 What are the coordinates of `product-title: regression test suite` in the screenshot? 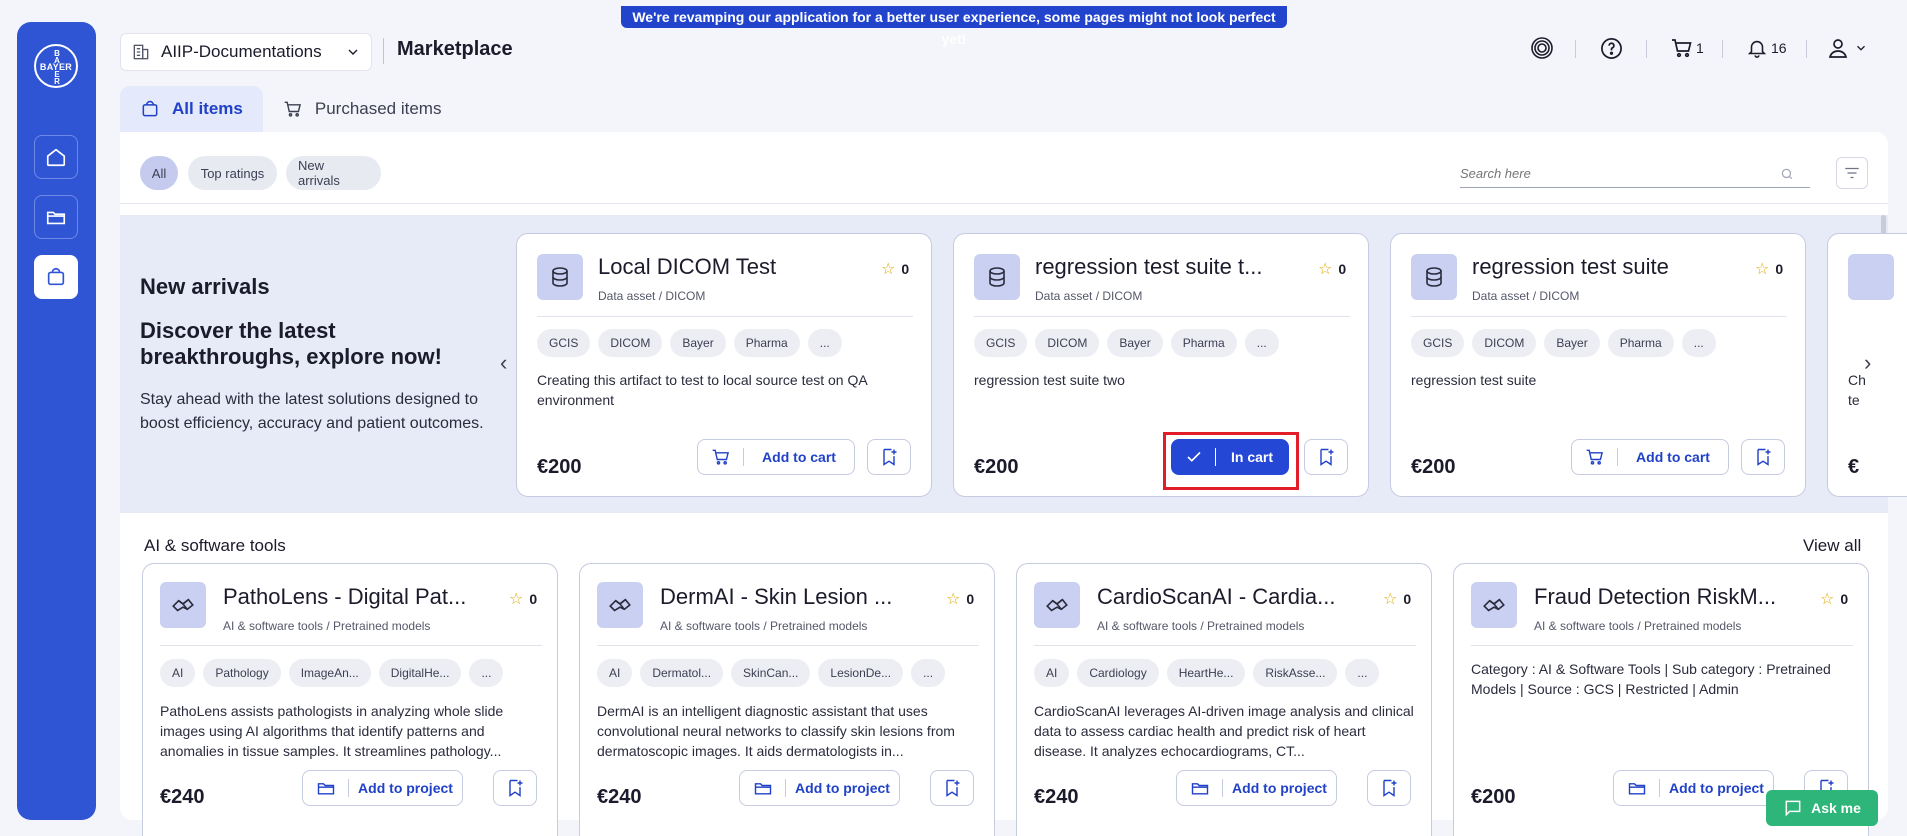 It's located at (1570, 266).